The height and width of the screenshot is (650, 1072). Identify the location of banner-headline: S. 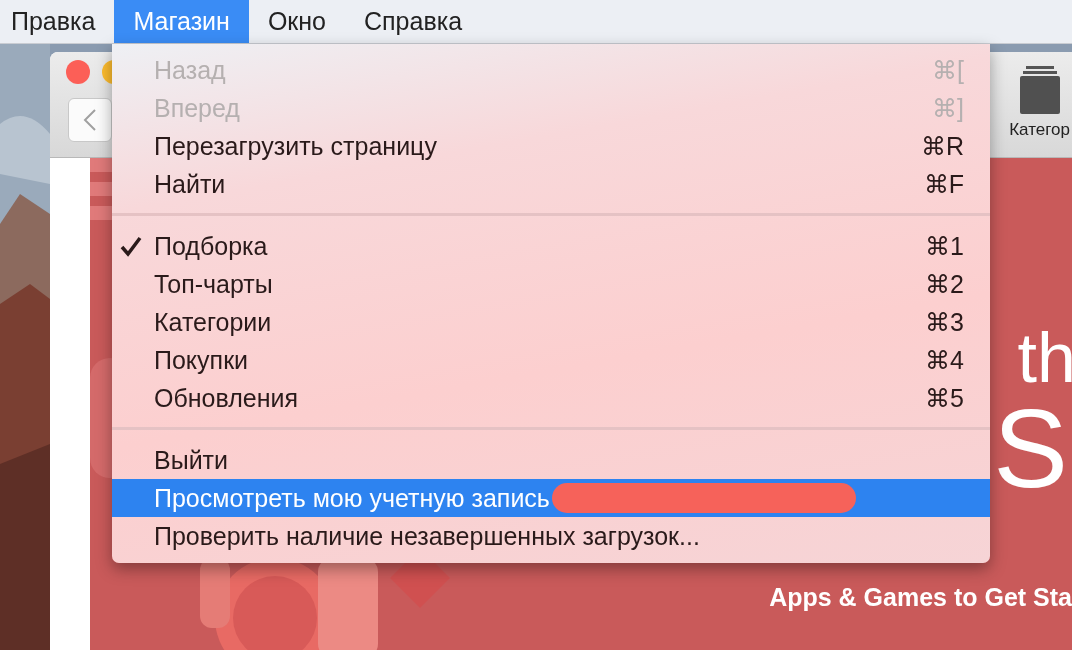
(1030, 449).